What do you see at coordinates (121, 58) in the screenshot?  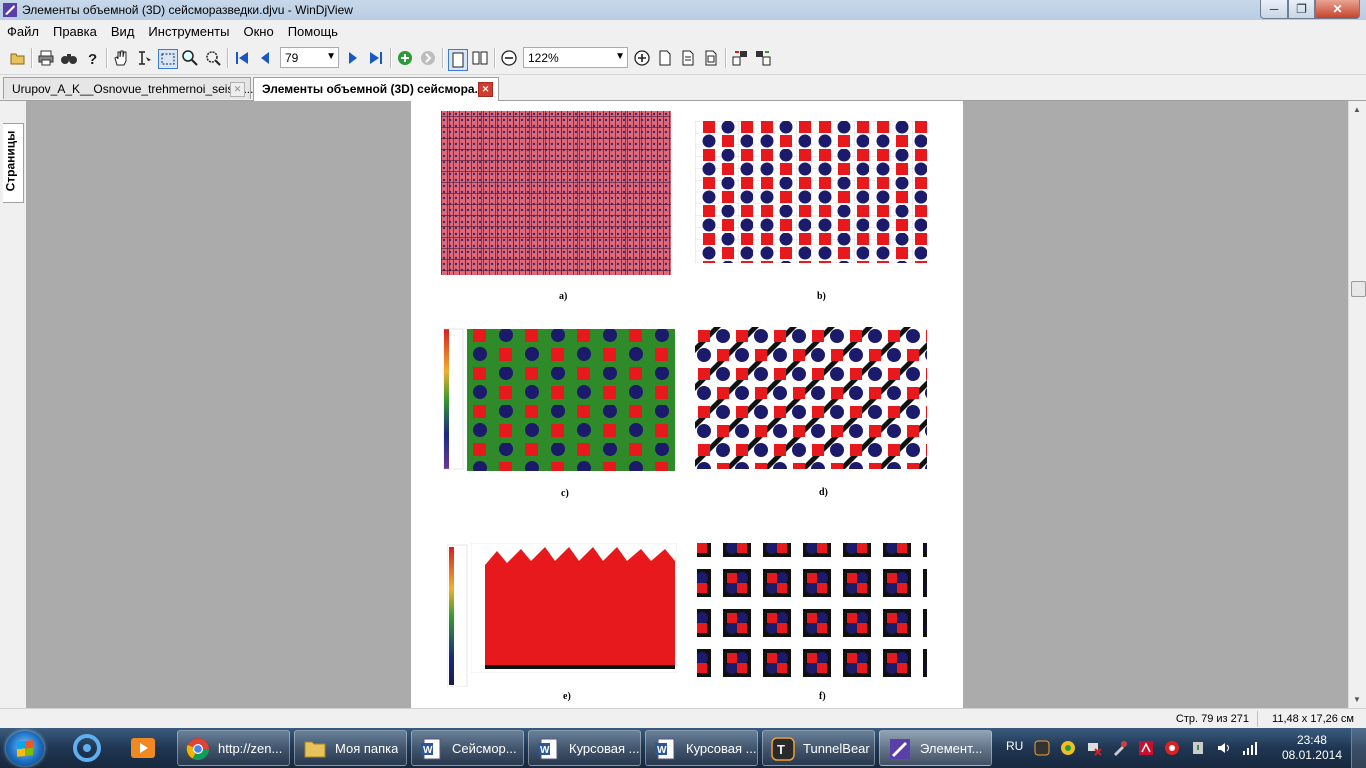 I see `hand-tool-icon` at bounding box center [121, 58].